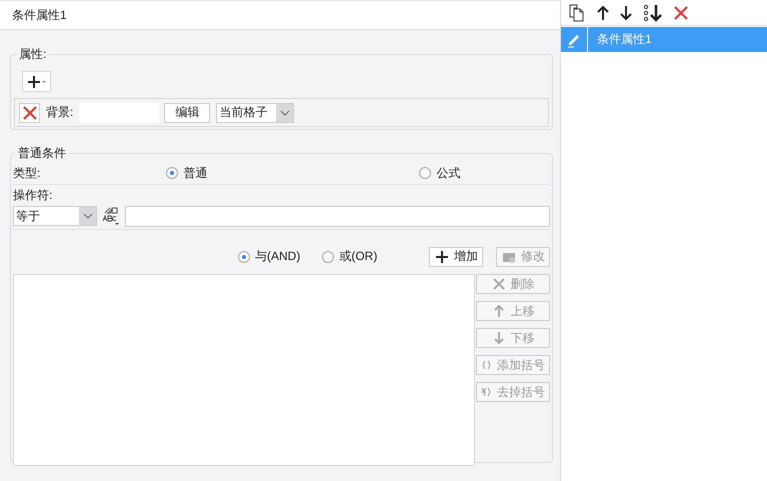 This screenshot has height=481, width=767. I want to click on radio-option: 与(AND), so click(269, 256).